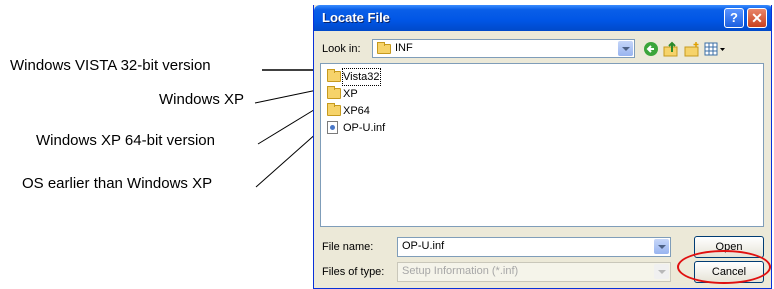 The image size is (774, 289). I want to click on file-name-label: File name:, so click(348, 247).